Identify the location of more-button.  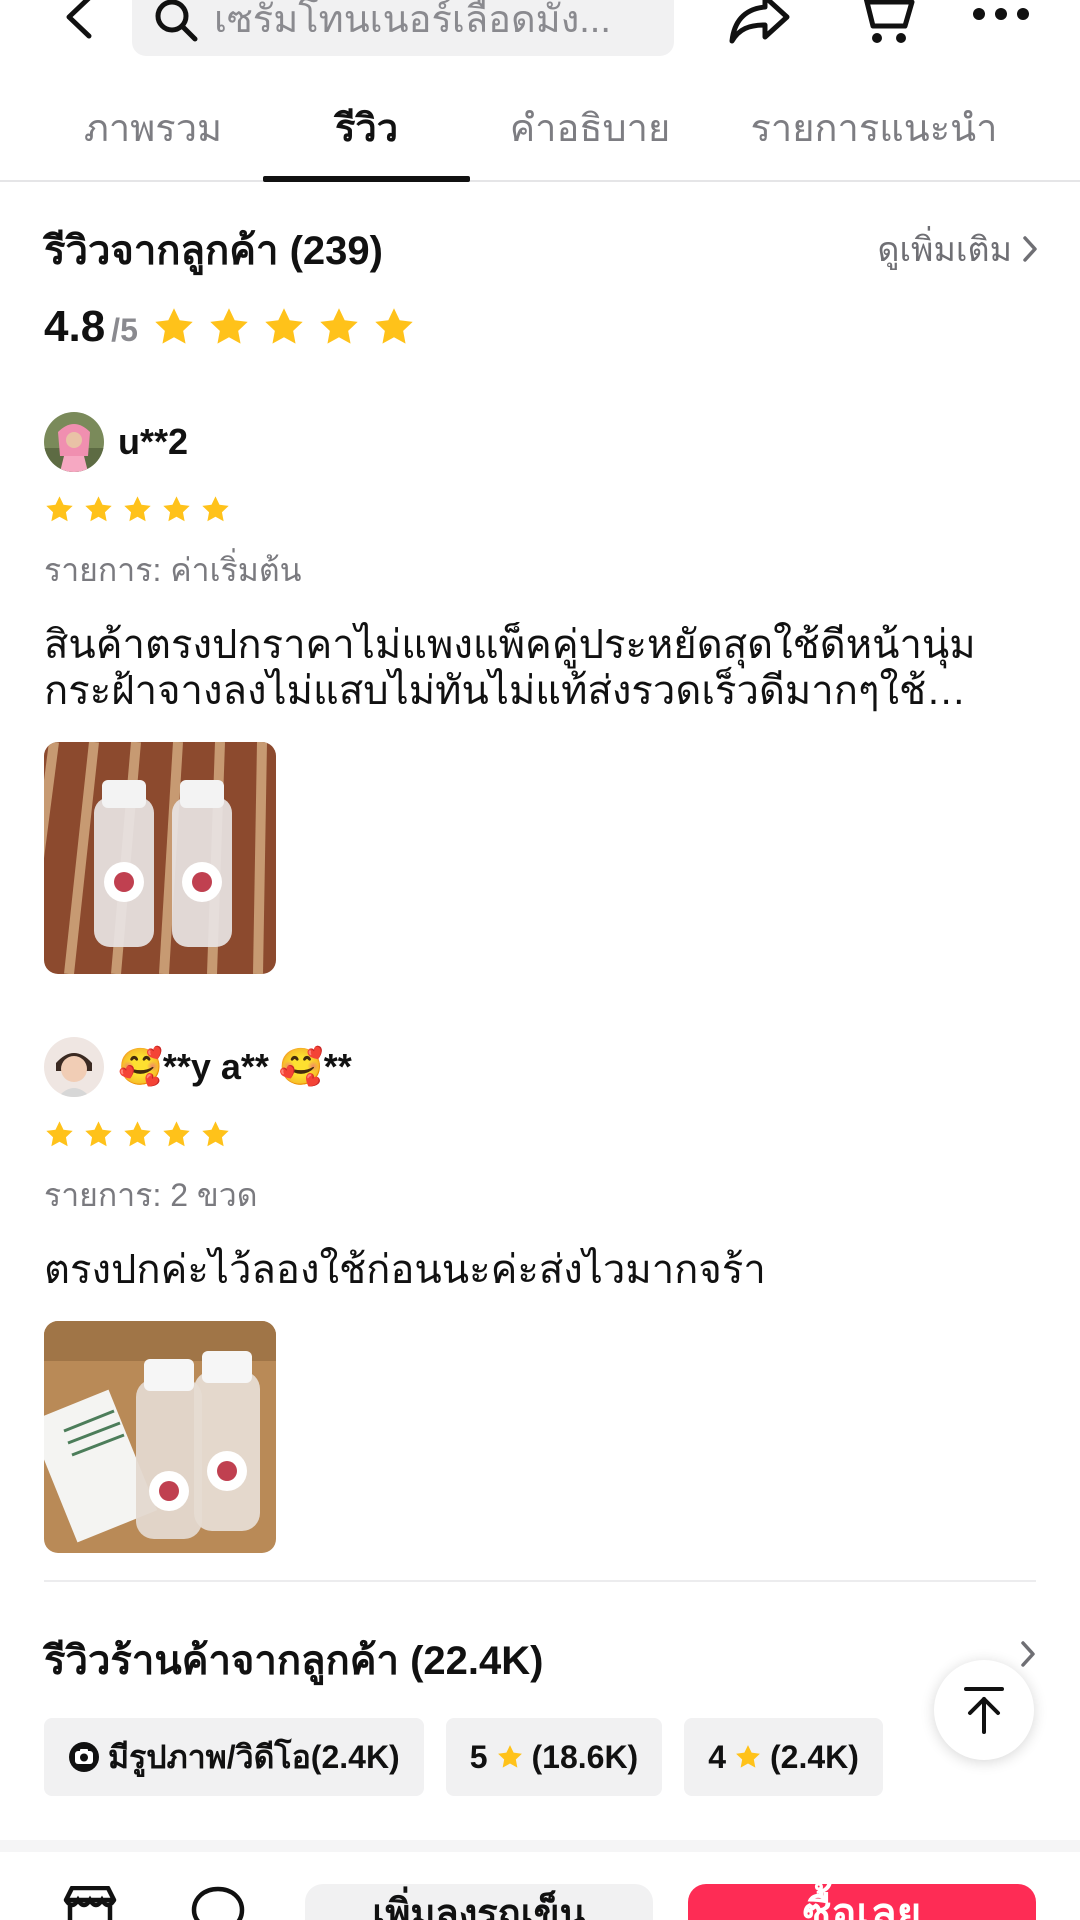
(1001, 17).